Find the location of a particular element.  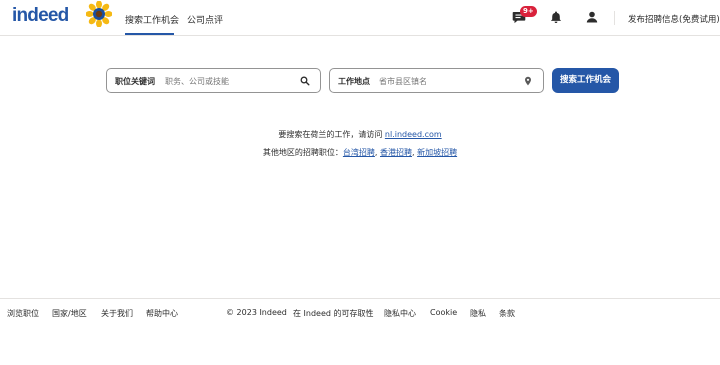

active-tab-indicator is located at coordinates (149, 34).